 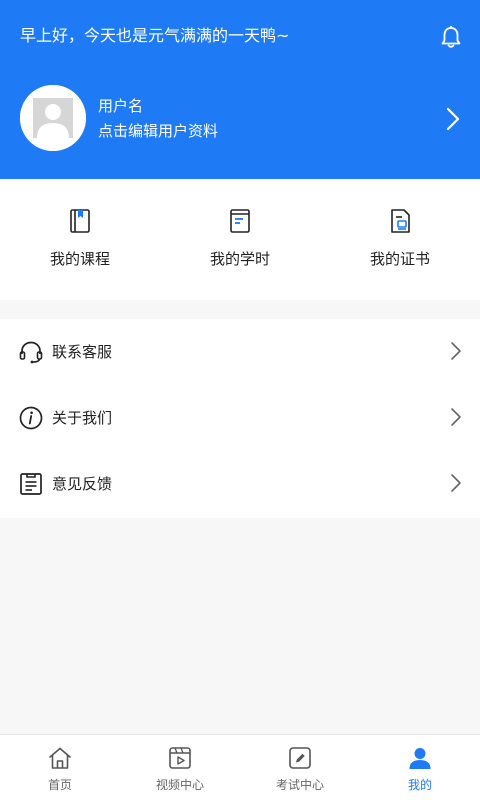 I want to click on greeting-text: 早上好，今天也是元气满满的一天鸭~, so click(x=155, y=35).